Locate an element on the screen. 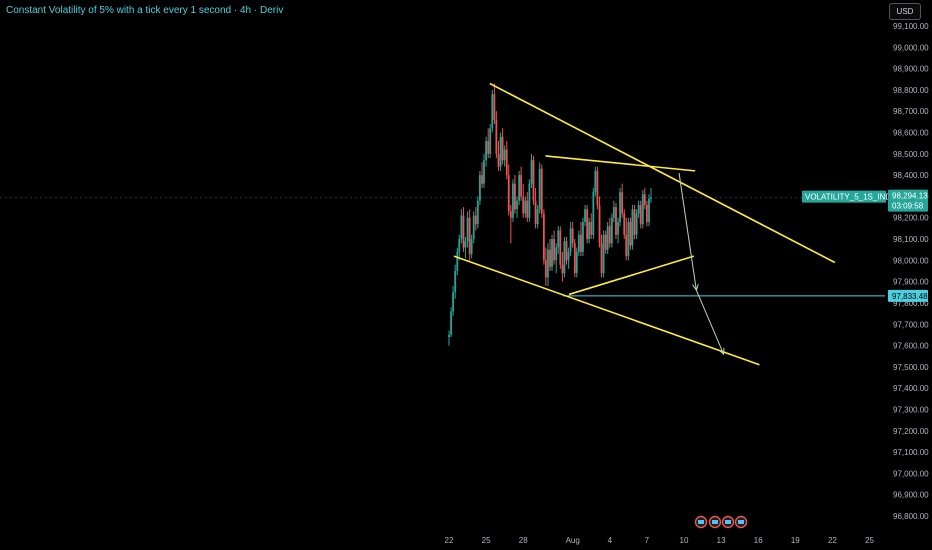  x-tick-label: 7 is located at coordinates (647, 540).